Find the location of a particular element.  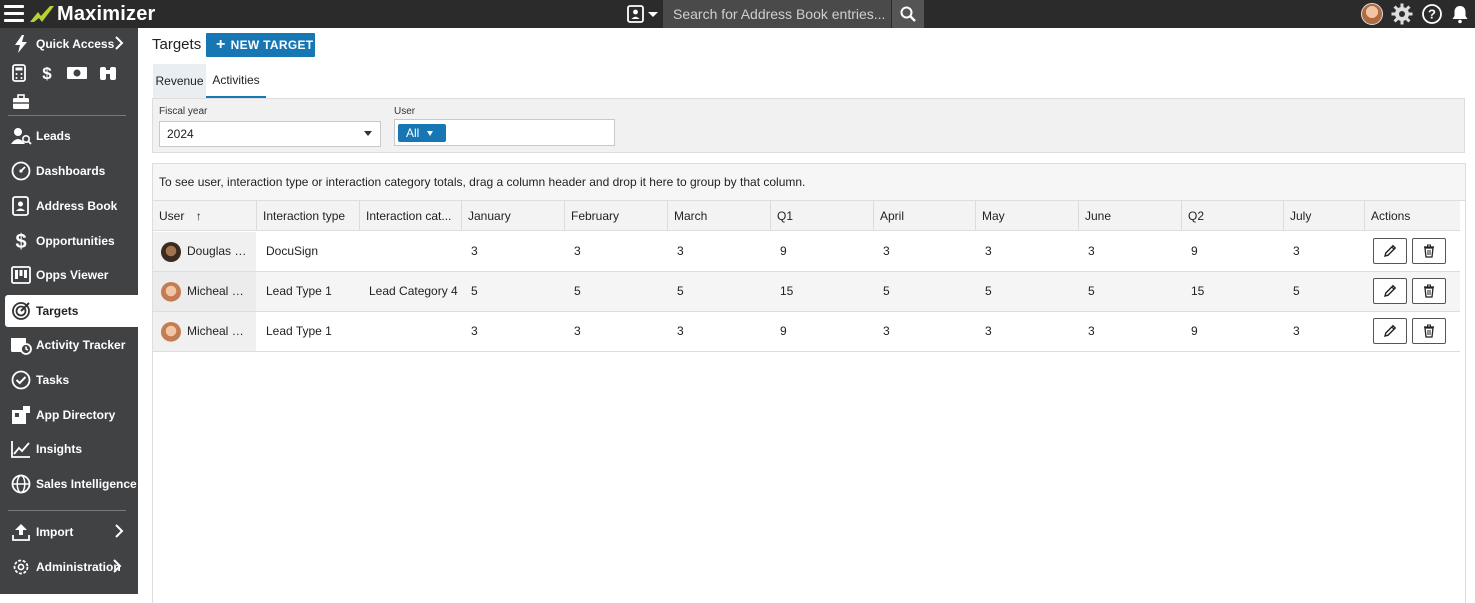

tab-activities: Activities is located at coordinates (236, 81).